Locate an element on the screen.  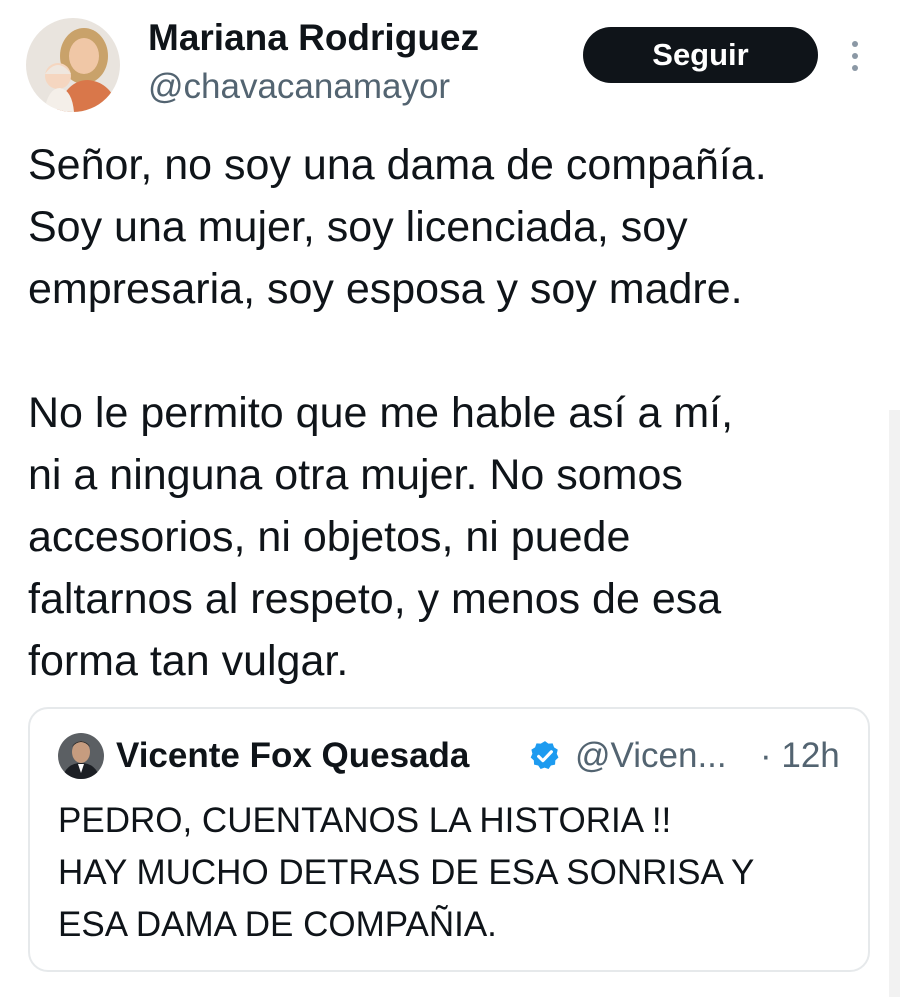
quoted-tweet-line: ESA DAMA DE COMPAÑIA. is located at coordinates (277, 924).